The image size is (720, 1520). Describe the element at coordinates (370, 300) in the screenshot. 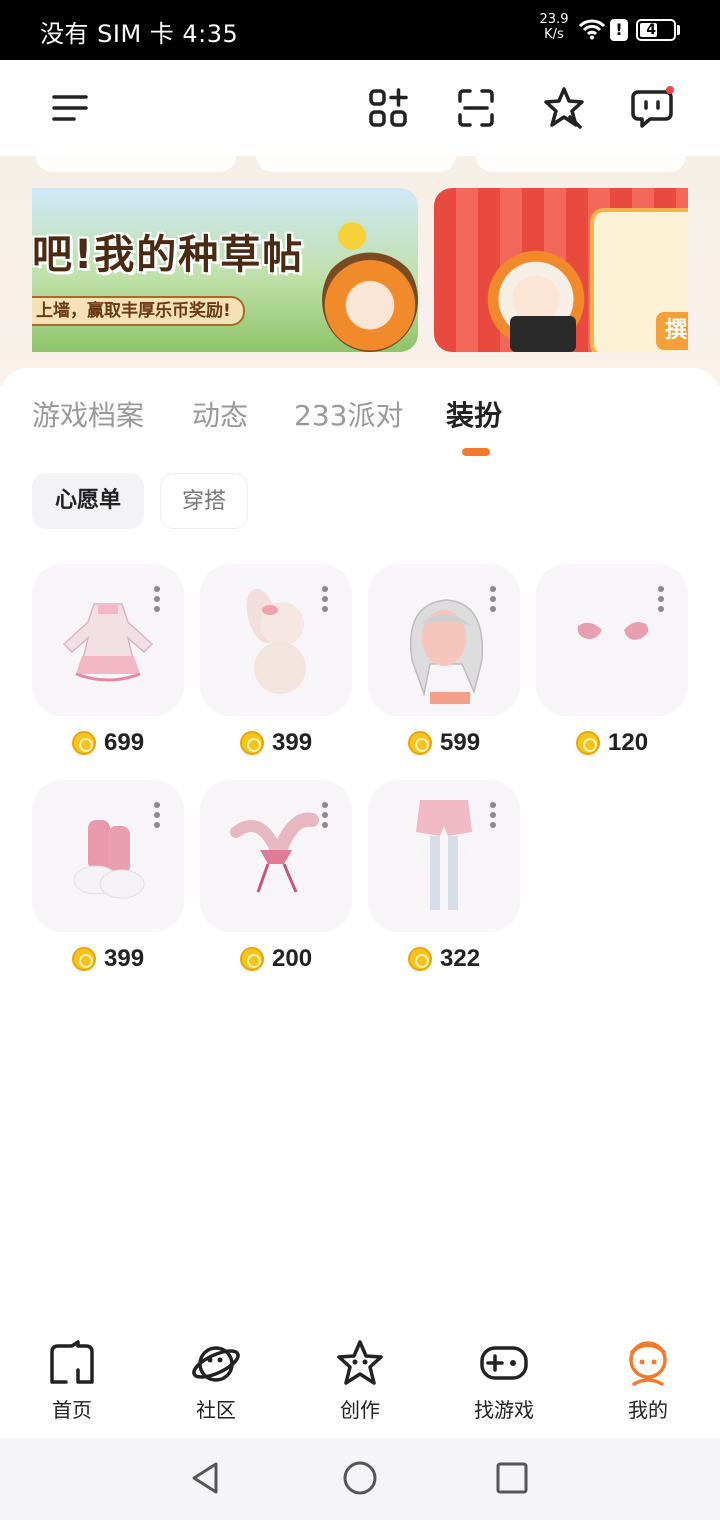

I see `character-illustration` at that location.